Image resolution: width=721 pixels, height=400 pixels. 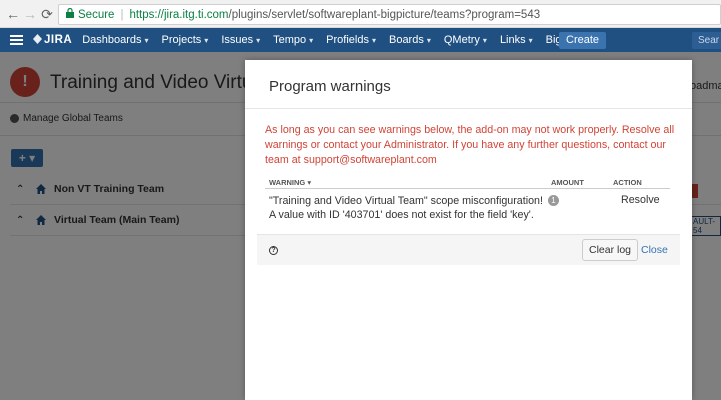 What do you see at coordinates (37, 39) in the screenshot?
I see `jira-logo-icon` at bounding box center [37, 39].